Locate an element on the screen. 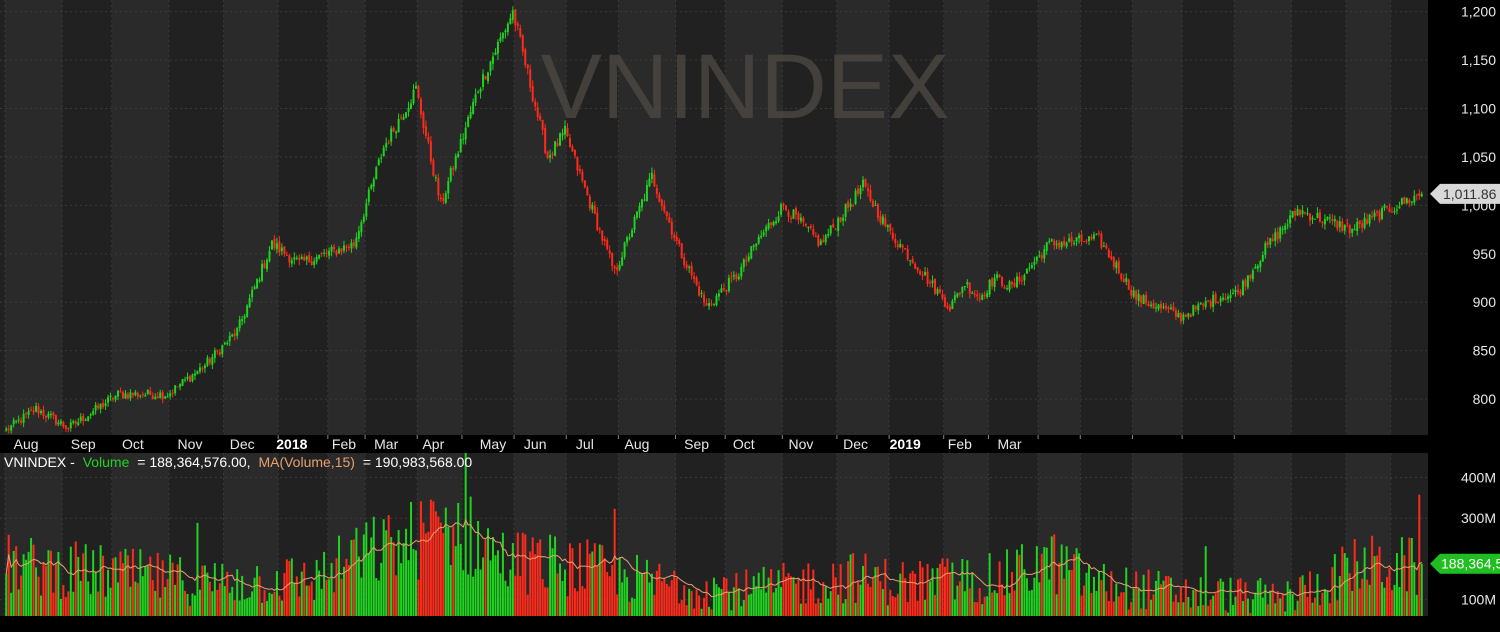 This screenshot has height=632, width=1500. month-label: Feb is located at coordinates (344, 444).